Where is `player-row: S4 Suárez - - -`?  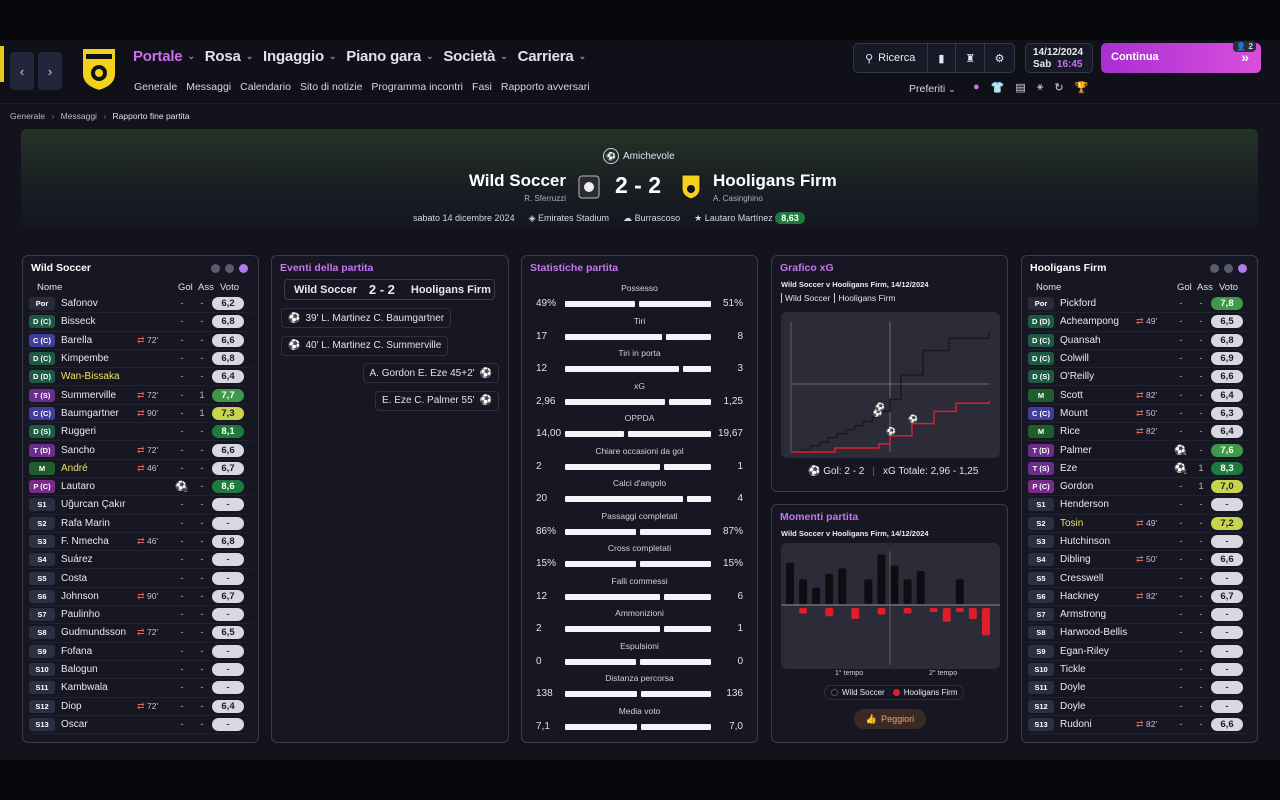 player-row: S4 Suárez - - - is located at coordinates (140, 560).